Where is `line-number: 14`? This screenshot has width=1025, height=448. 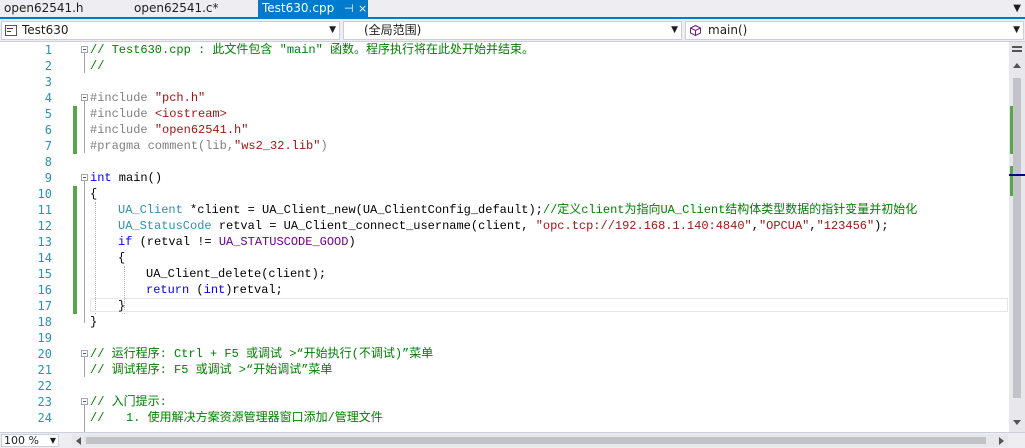
line-number: 14 is located at coordinates (44, 258).